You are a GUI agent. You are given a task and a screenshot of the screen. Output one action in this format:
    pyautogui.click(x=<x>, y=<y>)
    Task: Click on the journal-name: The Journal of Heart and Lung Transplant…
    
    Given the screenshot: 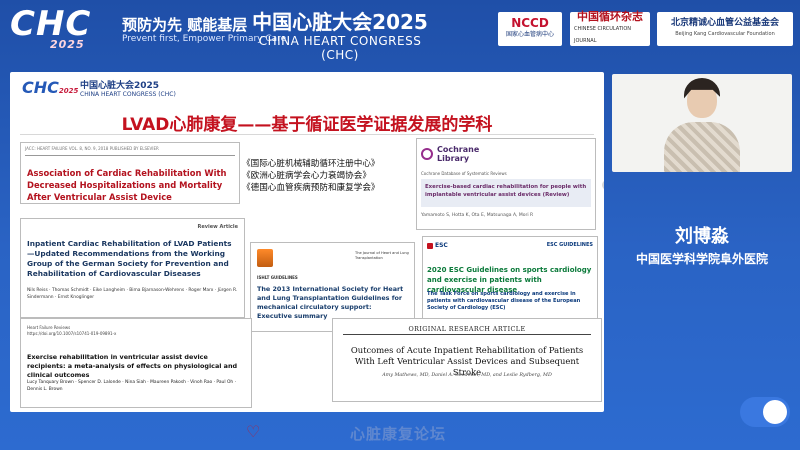 What is the action you would take?
    pyautogui.click(x=382, y=255)
    